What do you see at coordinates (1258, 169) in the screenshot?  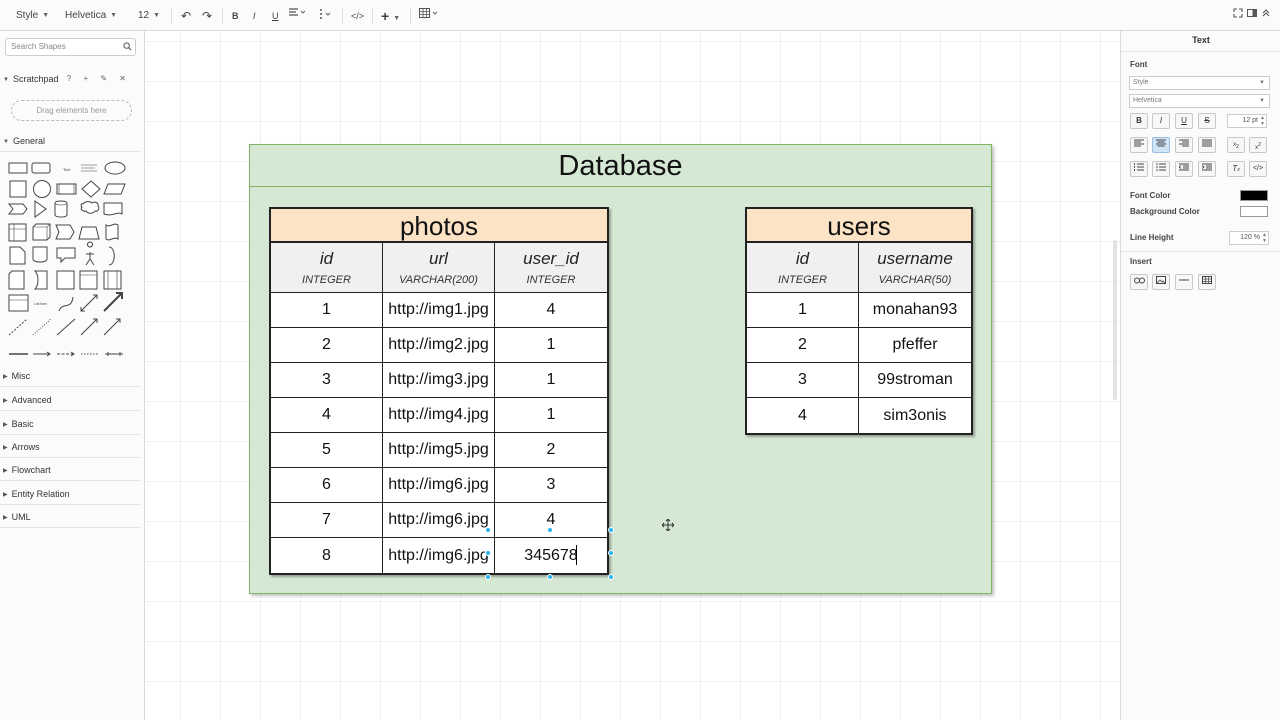 I see `html-edit-button: </>` at bounding box center [1258, 169].